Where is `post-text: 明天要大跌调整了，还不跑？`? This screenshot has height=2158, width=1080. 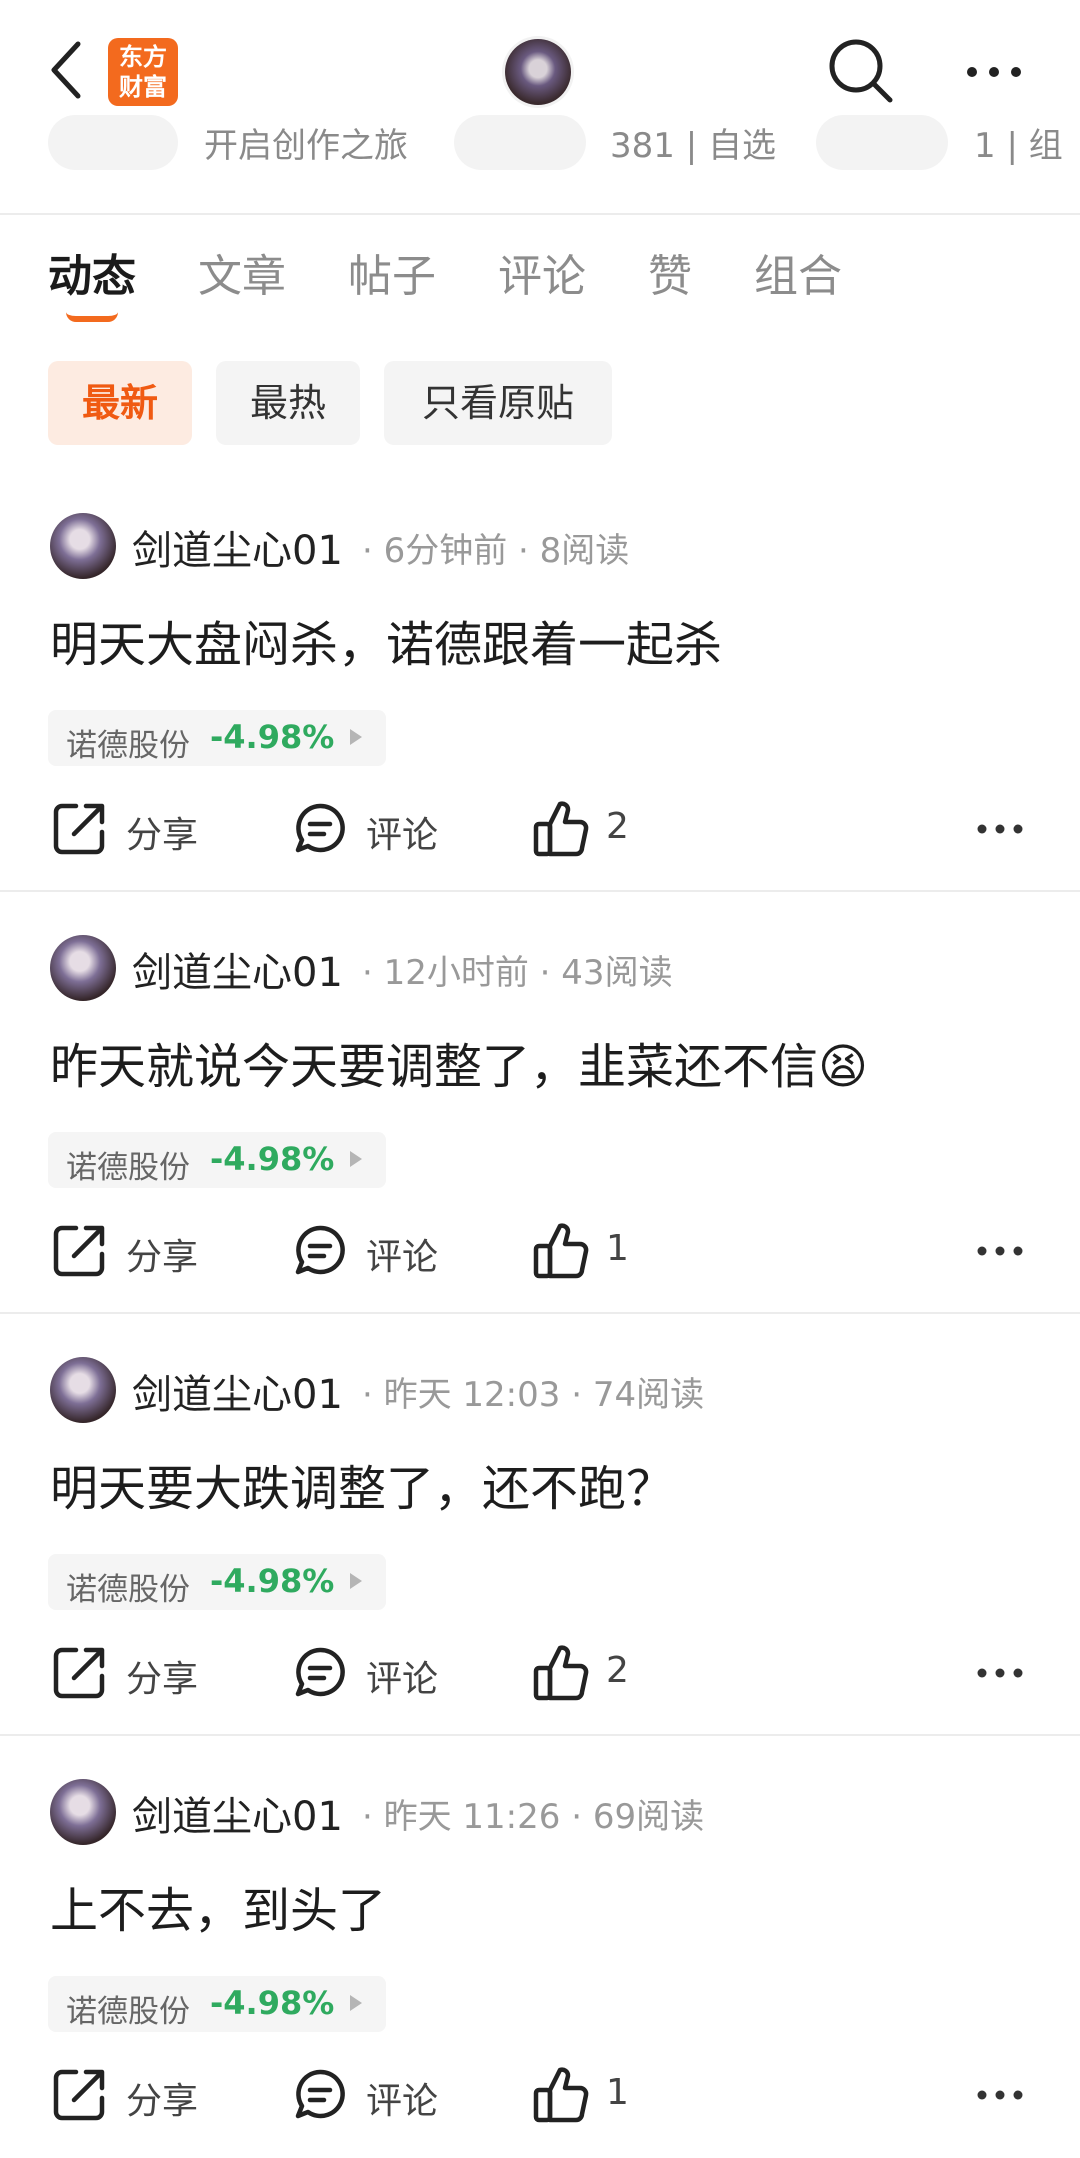
post-text: 明天要大跌调整了，还不跑？ is located at coordinates (362, 1484).